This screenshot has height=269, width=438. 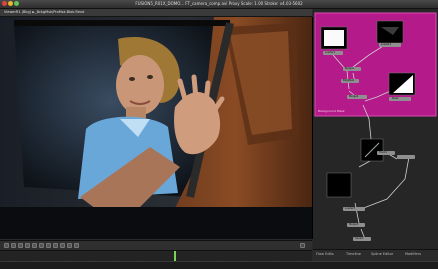 What do you see at coordinates (353, 254) in the screenshot?
I see `tab-timeline: Timeline` at bounding box center [353, 254].